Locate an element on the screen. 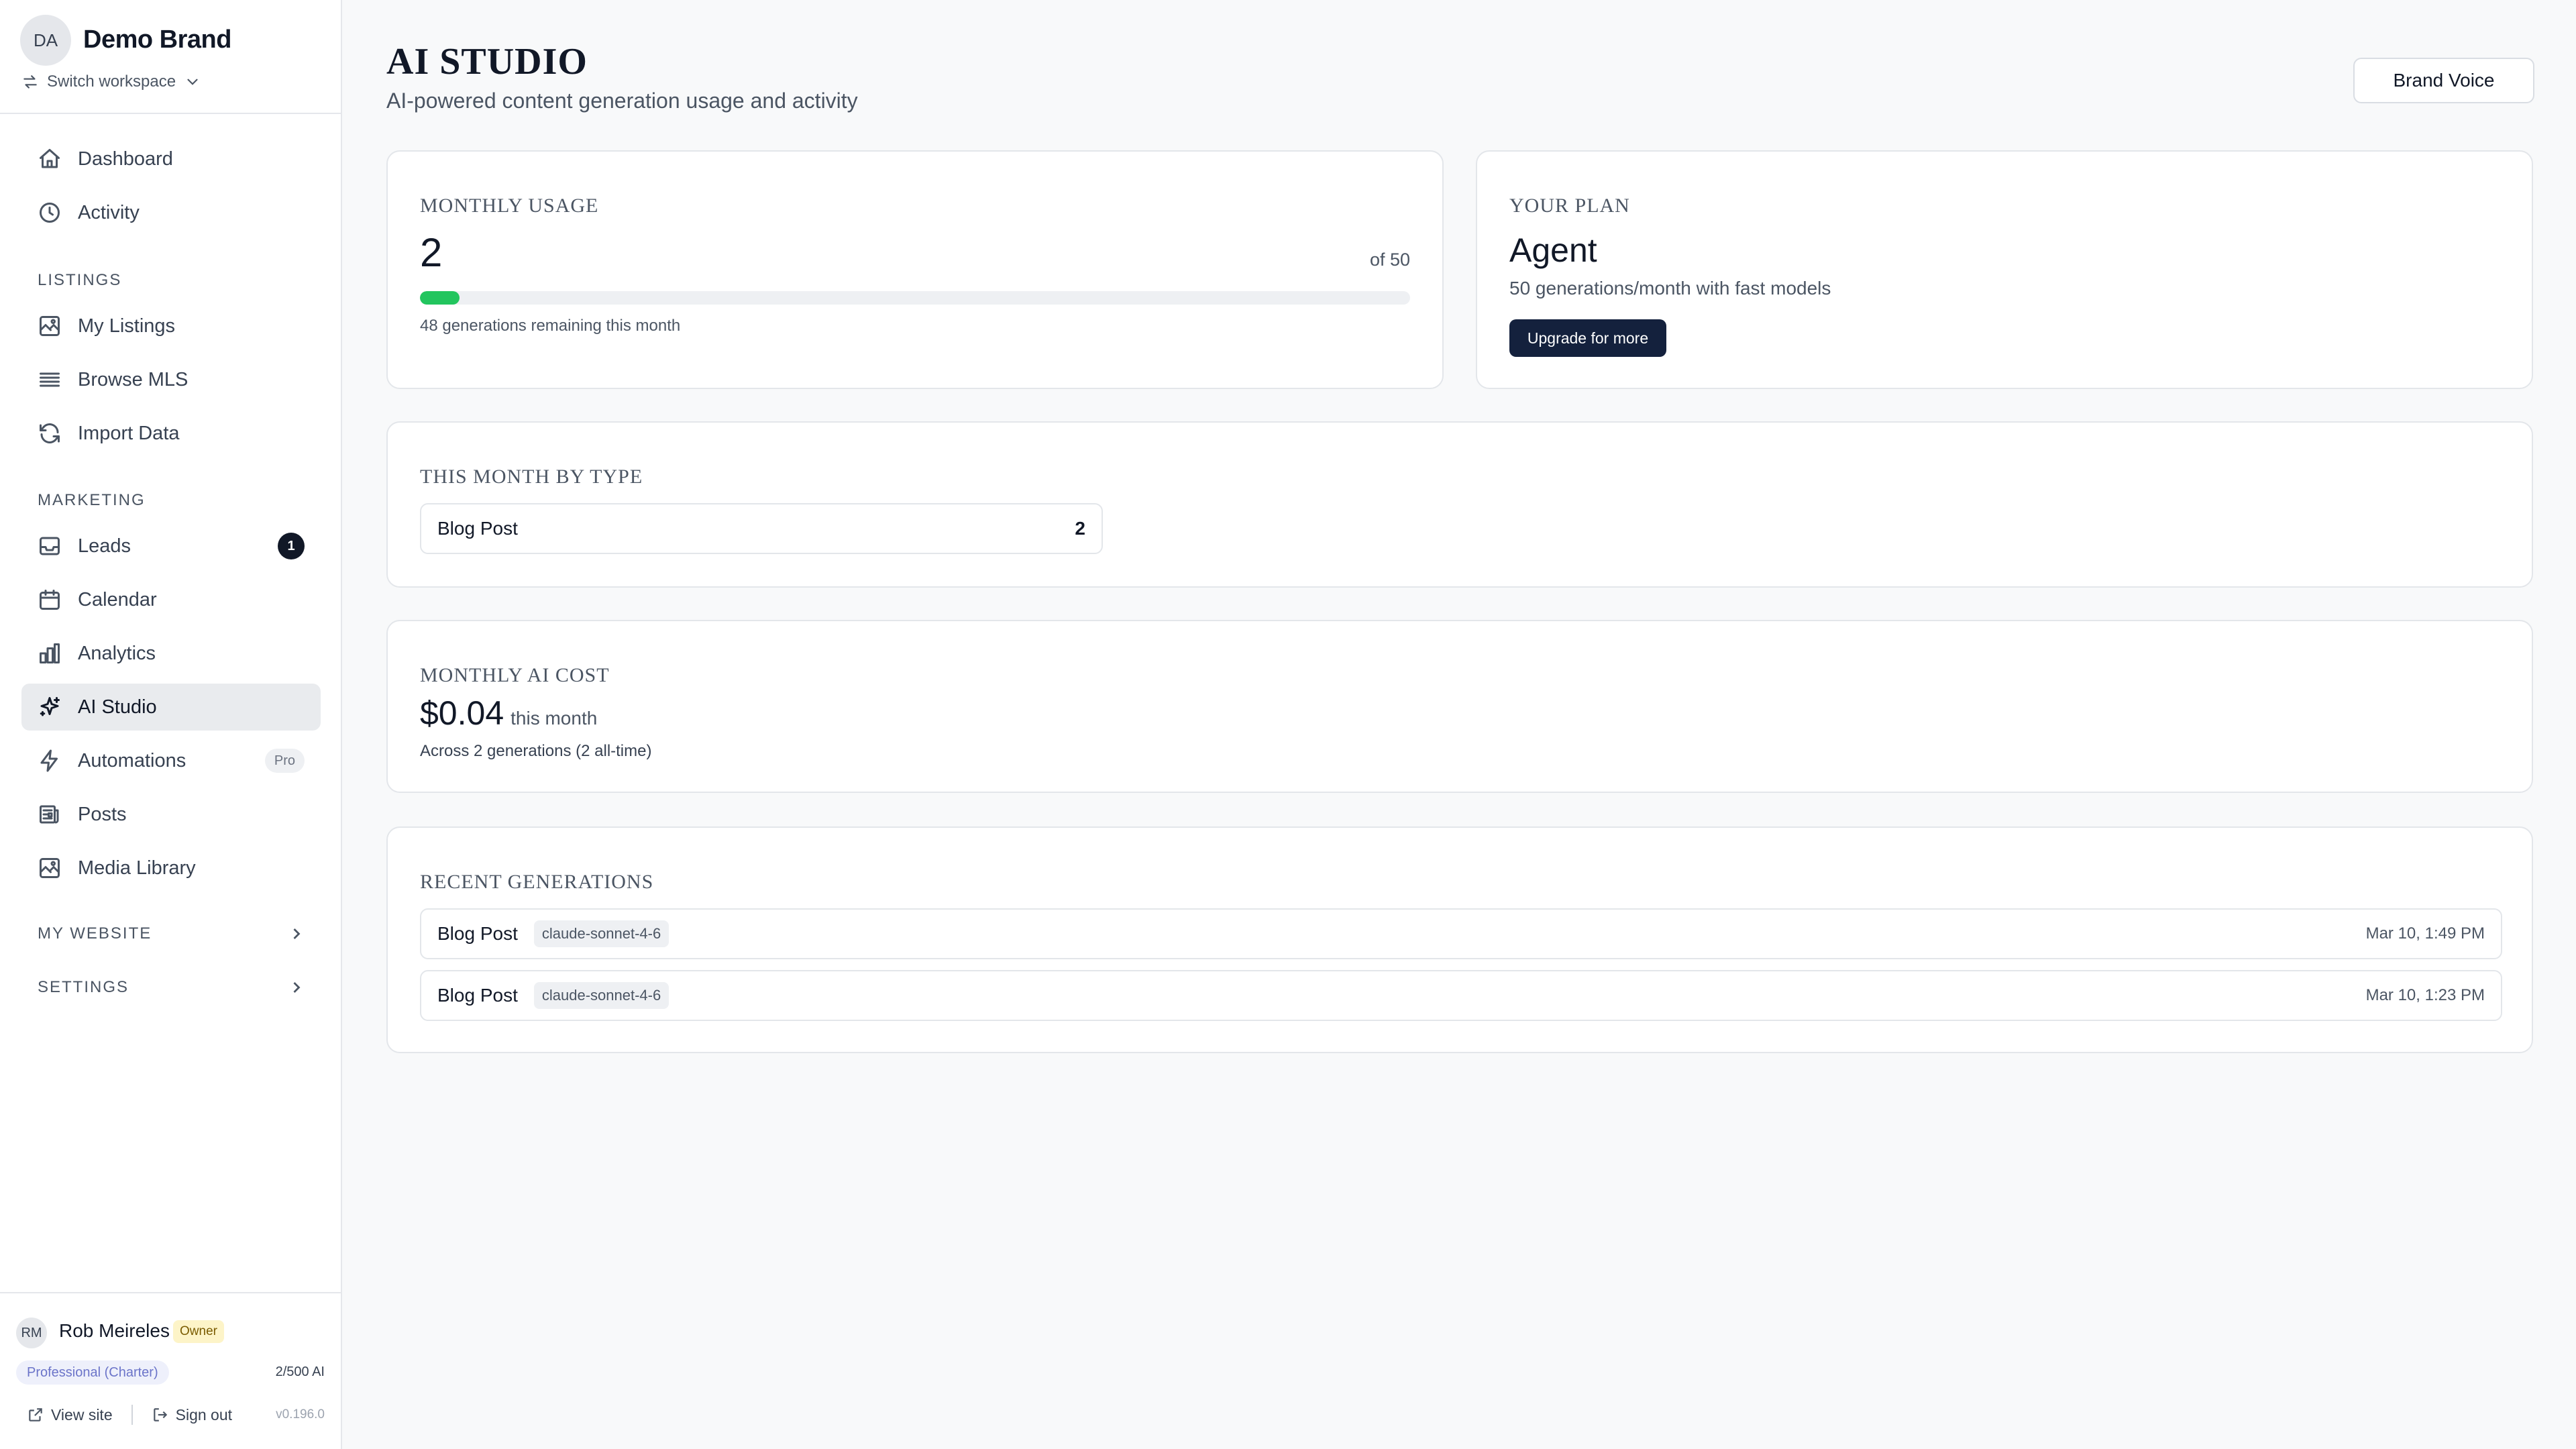  sidebar-item-media-library: Media Library is located at coordinates (171, 868).